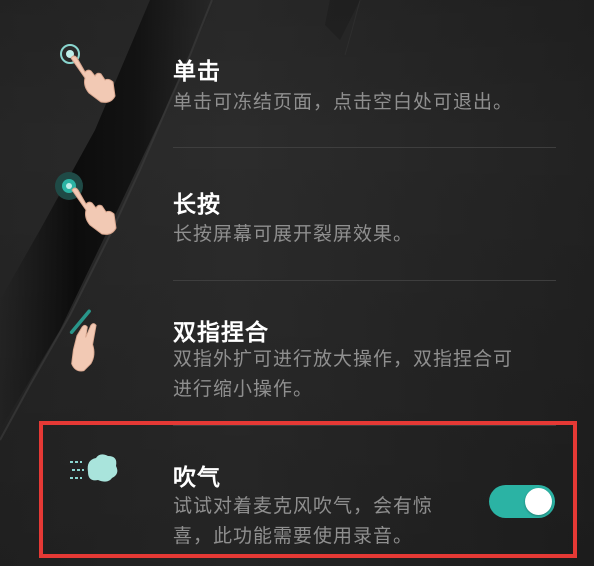 The width and height of the screenshot is (594, 566). I want to click on option-description: 长按屏幕可展开裂屏效果。, so click(293, 234).